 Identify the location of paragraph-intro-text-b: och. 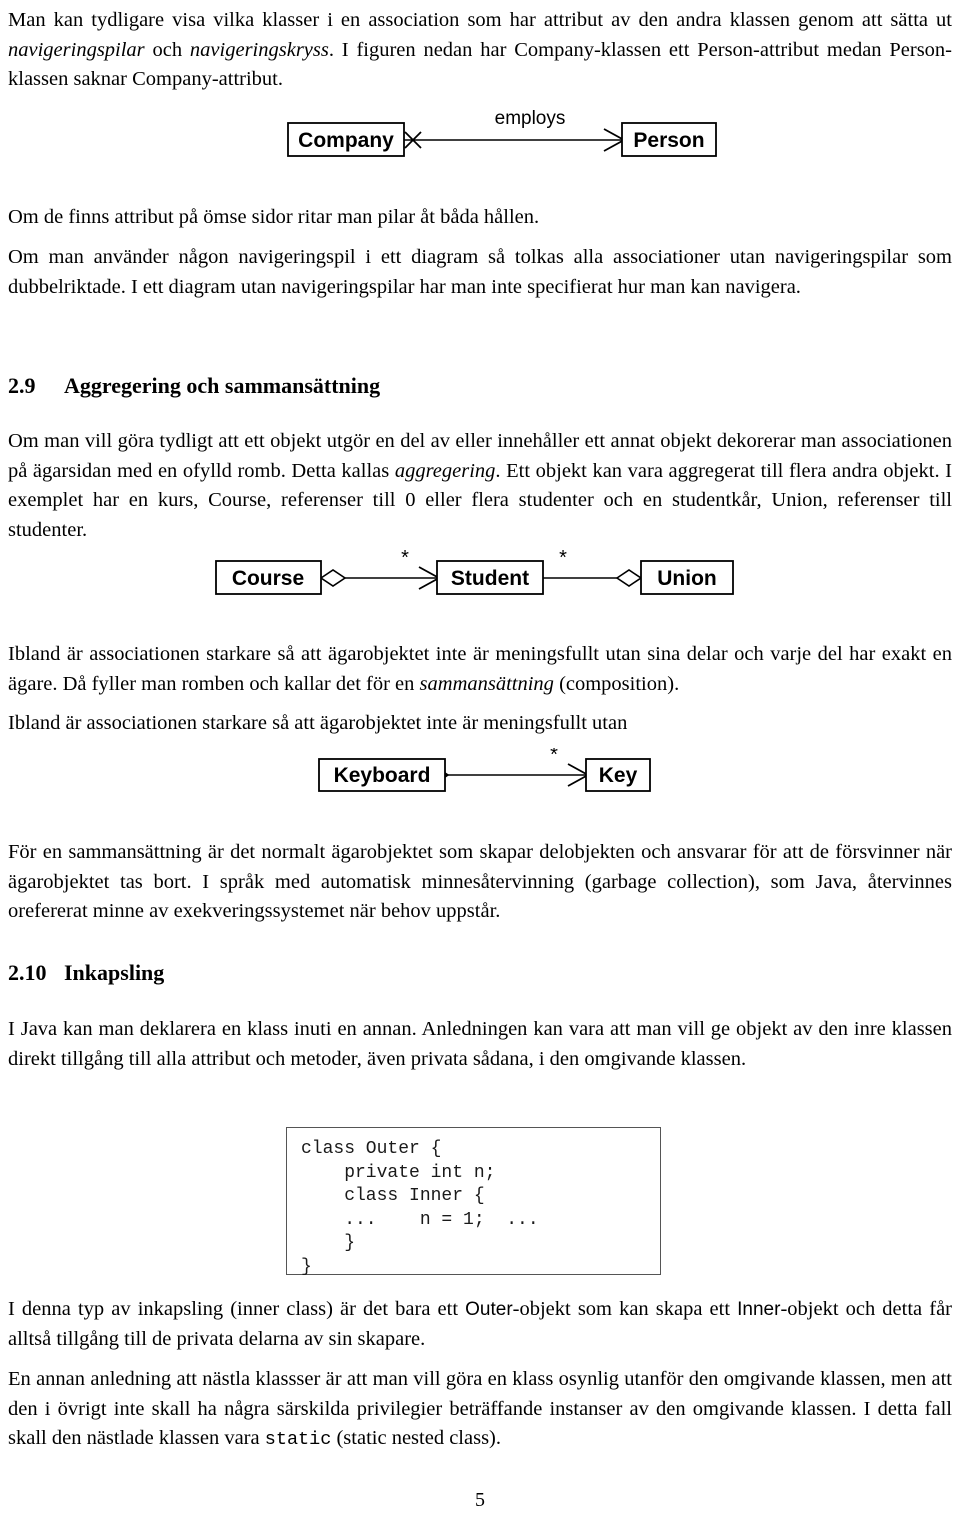
(167, 49).